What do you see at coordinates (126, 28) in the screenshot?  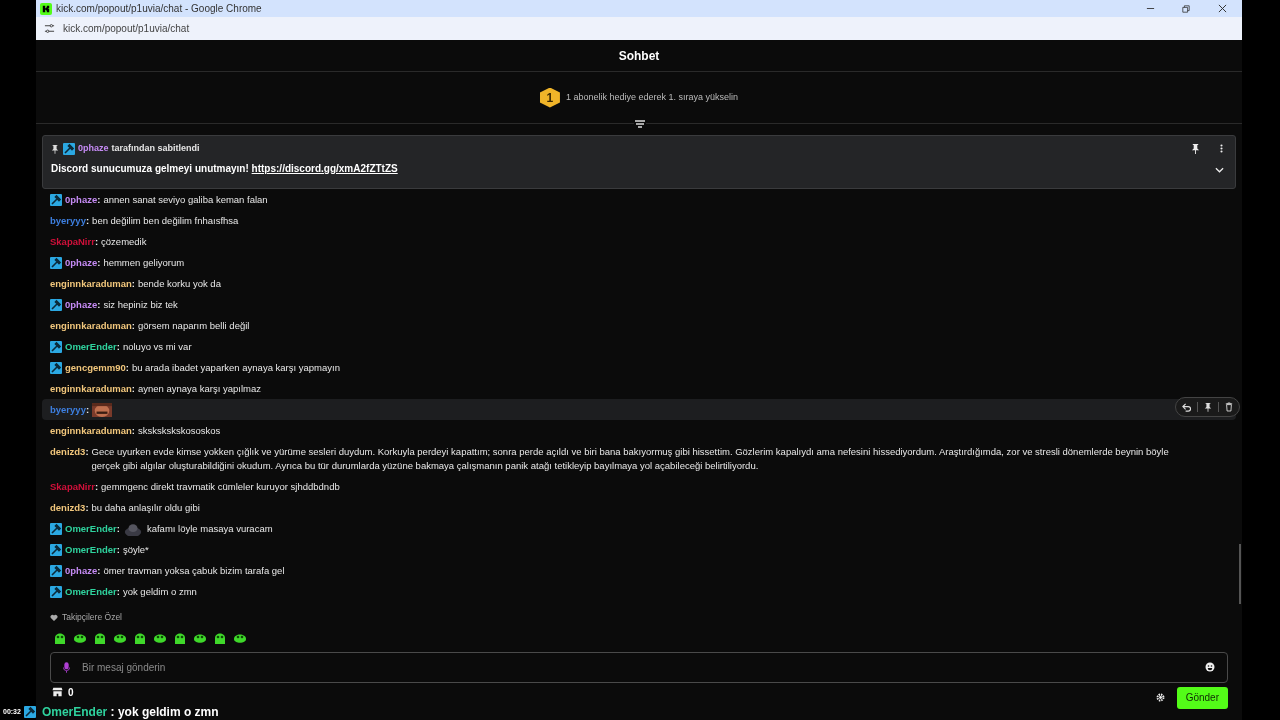 I see `url-text: kick.com/popout/p1uvia/chat` at bounding box center [126, 28].